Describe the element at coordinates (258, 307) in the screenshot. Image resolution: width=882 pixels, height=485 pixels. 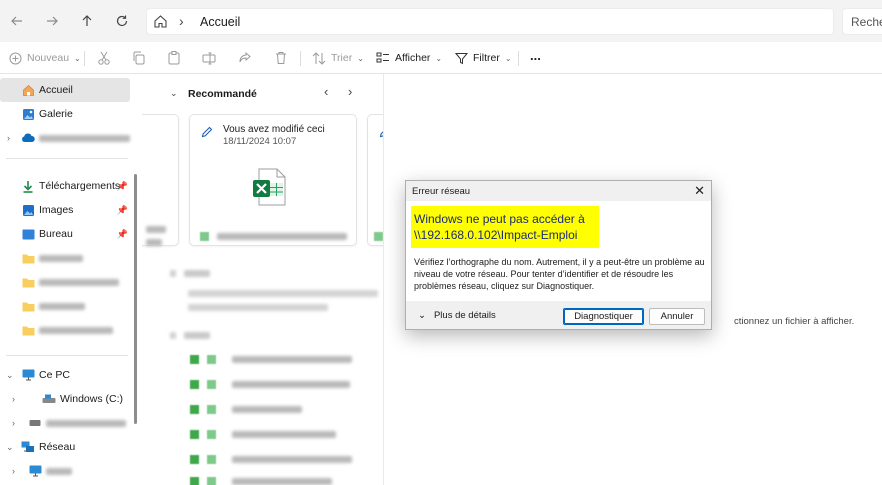
I see `redacted-text` at that location.